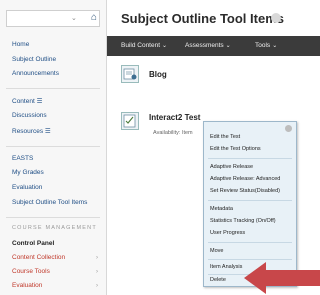 This screenshot has height=295, width=320. I want to click on action-bar: Build Content ⌄ Assessments ⌄ Tools ⌄, so click(213, 46).